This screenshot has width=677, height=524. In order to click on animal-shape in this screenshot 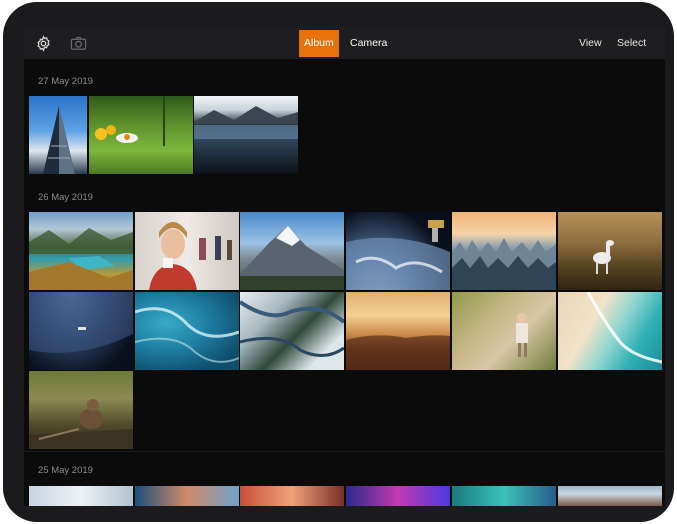, I will do `click(81, 424)`.